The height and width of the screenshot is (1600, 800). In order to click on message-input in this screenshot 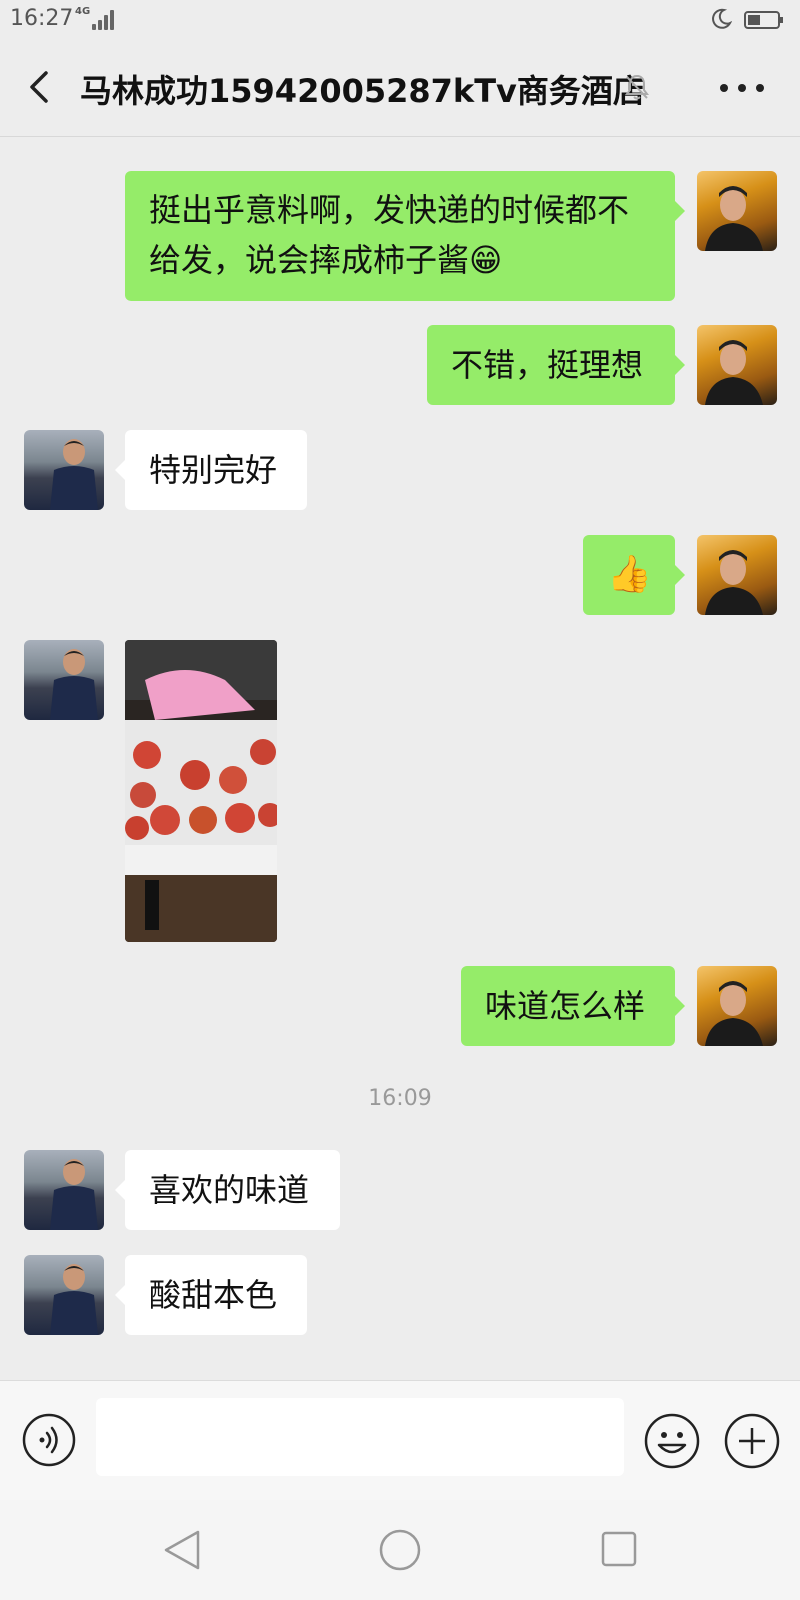, I will do `click(360, 1437)`.